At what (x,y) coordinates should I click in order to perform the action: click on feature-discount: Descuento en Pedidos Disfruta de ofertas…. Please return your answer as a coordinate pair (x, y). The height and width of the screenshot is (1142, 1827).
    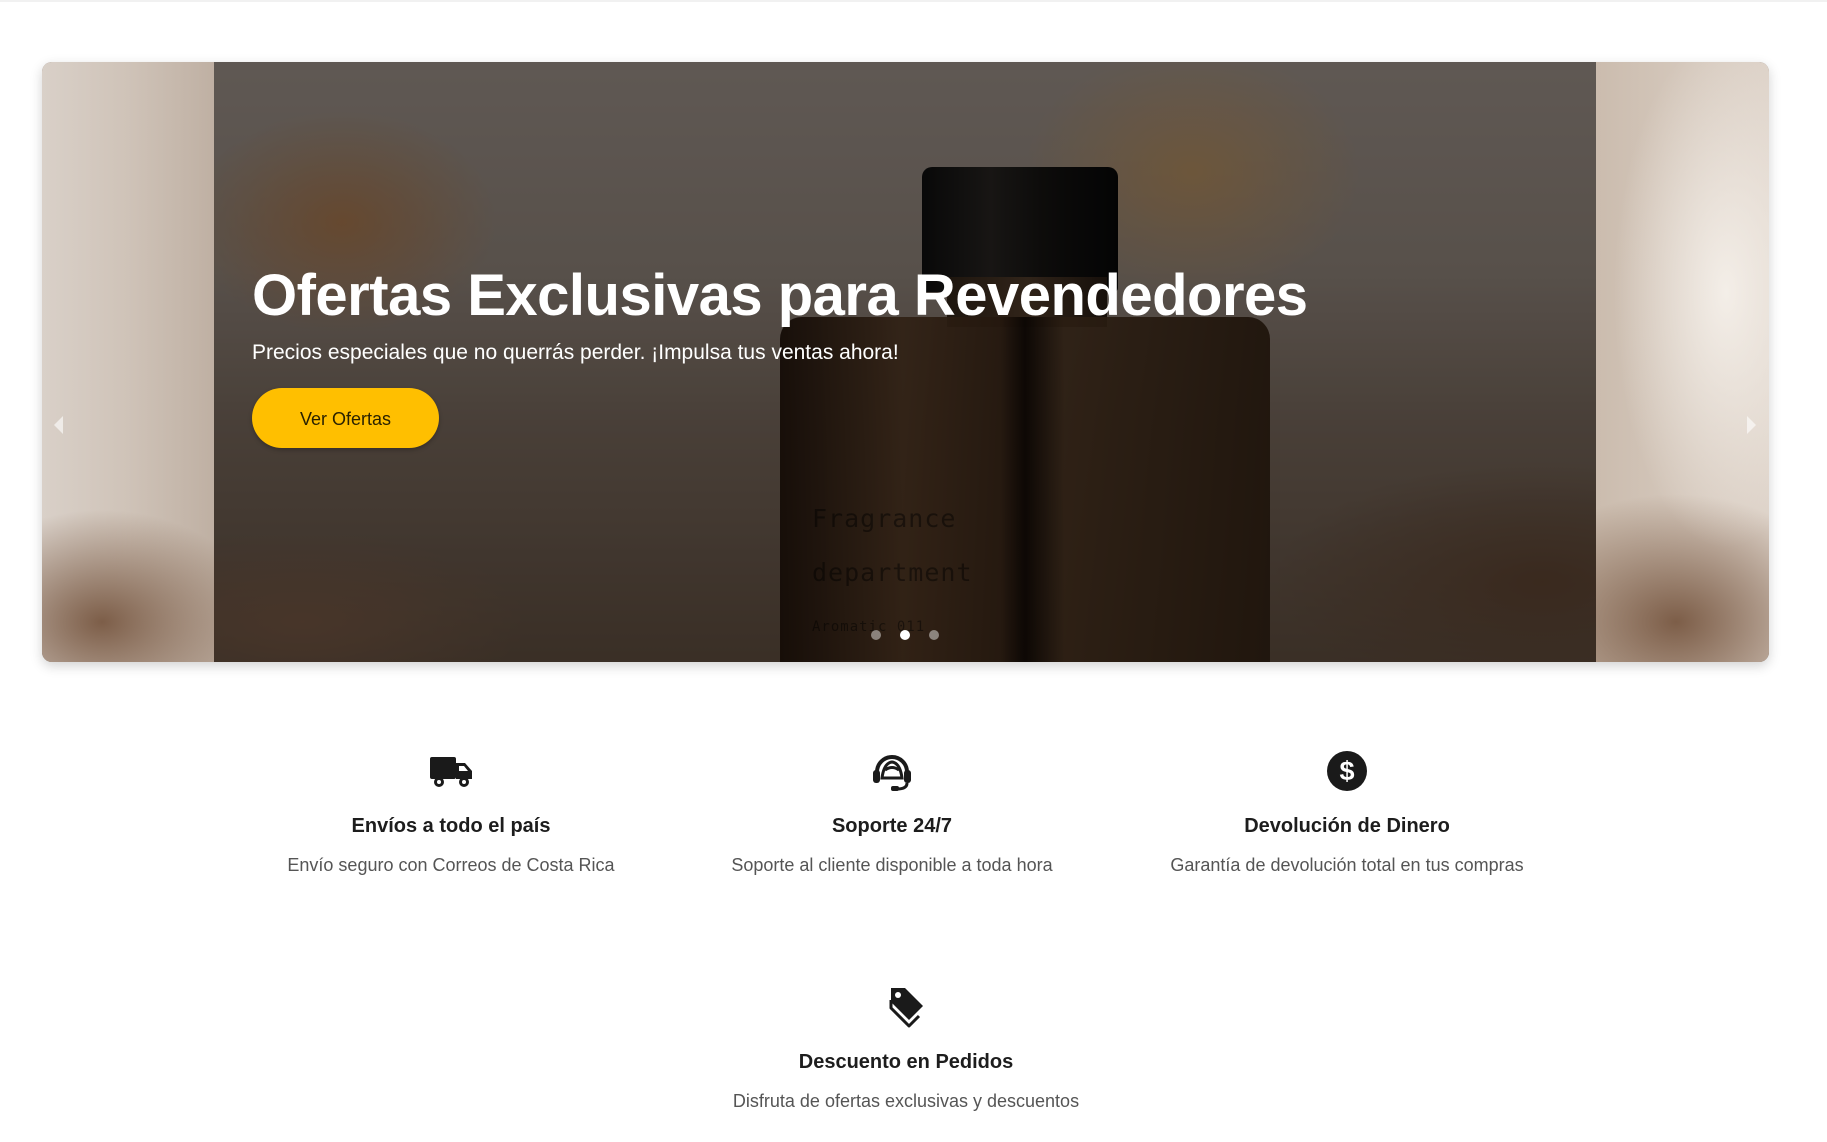
    Looking at the image, I should click on (906, 1049).